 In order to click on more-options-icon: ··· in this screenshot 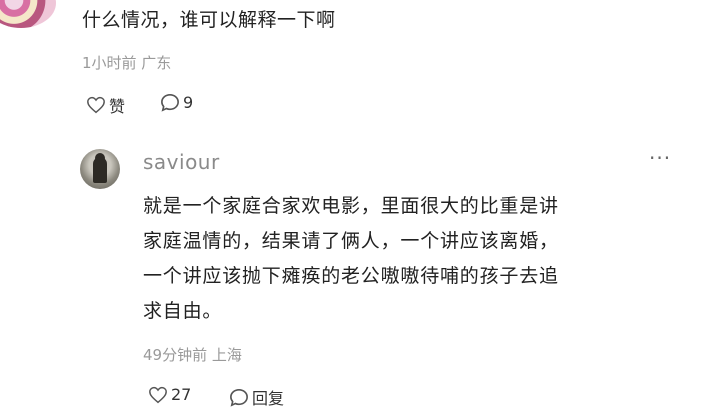, I will do `click(660, 158)`.